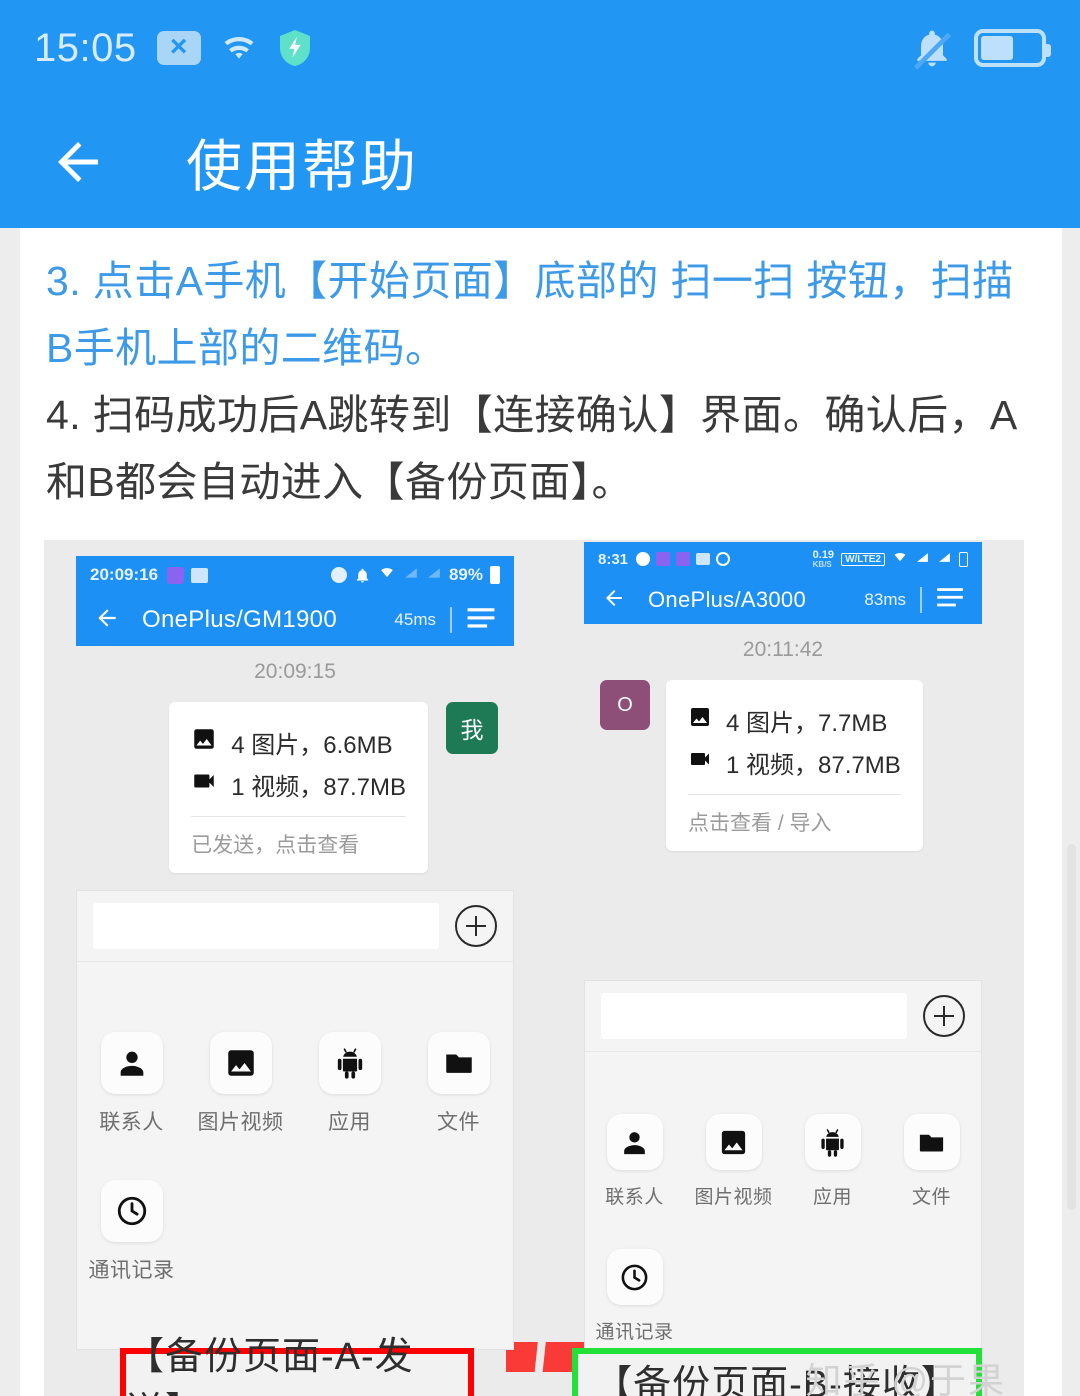 The image size is (1080, 1396). Describe the element at coordinates (178, 48) in the screenshot. I see `sim-card-icon` at that location.